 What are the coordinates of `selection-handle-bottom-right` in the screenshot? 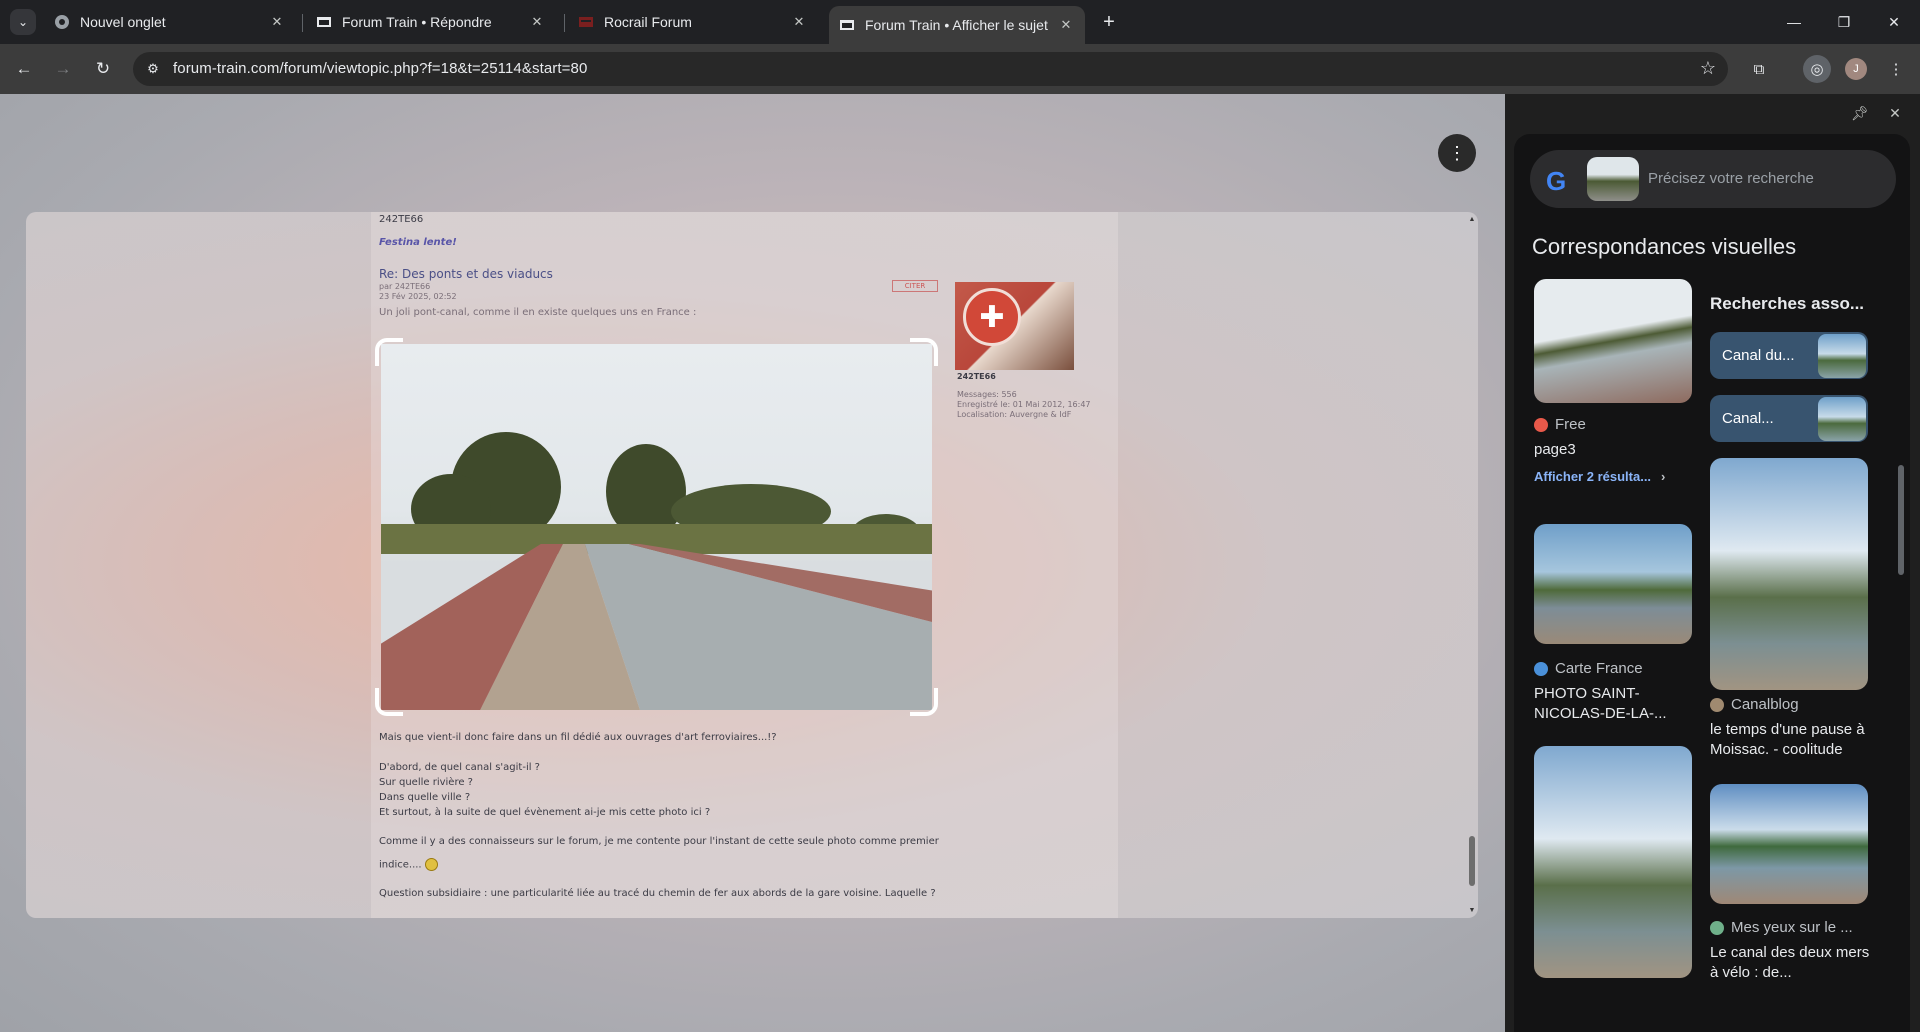 It's located at (924, 702).